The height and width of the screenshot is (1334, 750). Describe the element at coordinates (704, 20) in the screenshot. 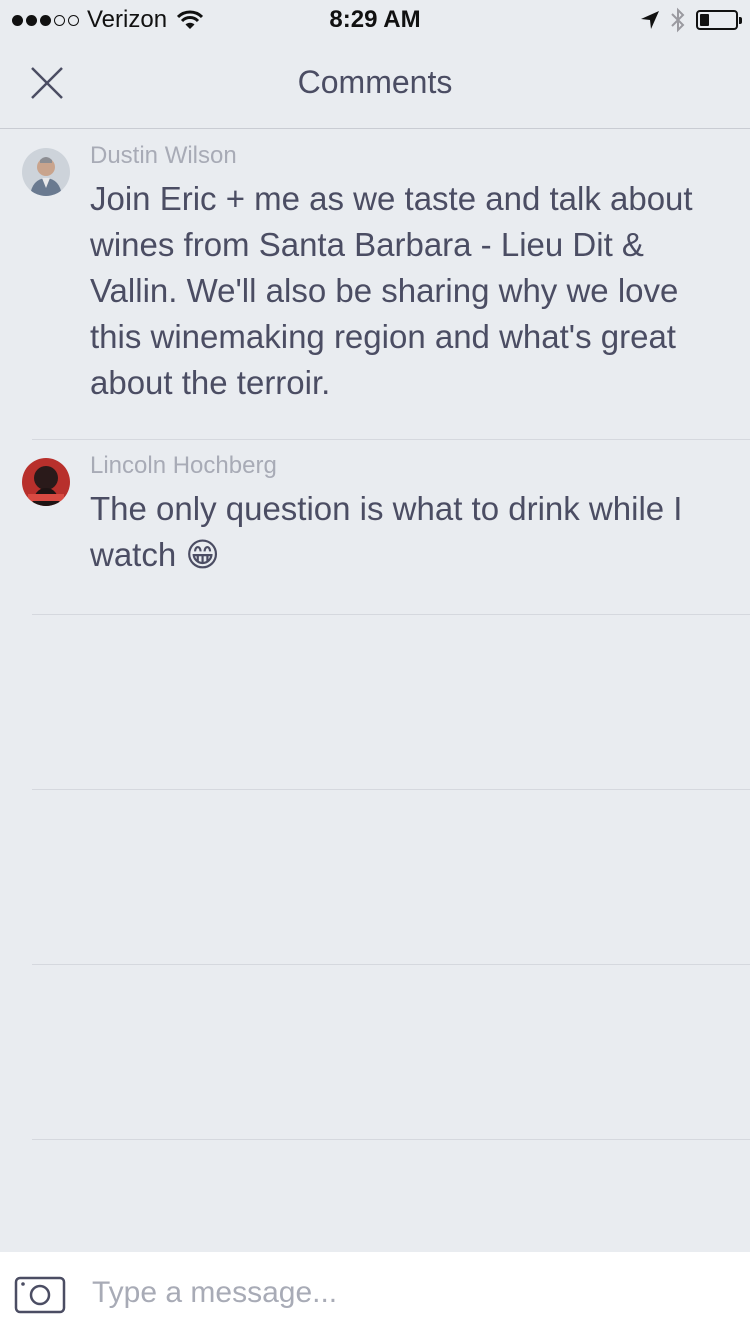

I see `battery-level` at that location.